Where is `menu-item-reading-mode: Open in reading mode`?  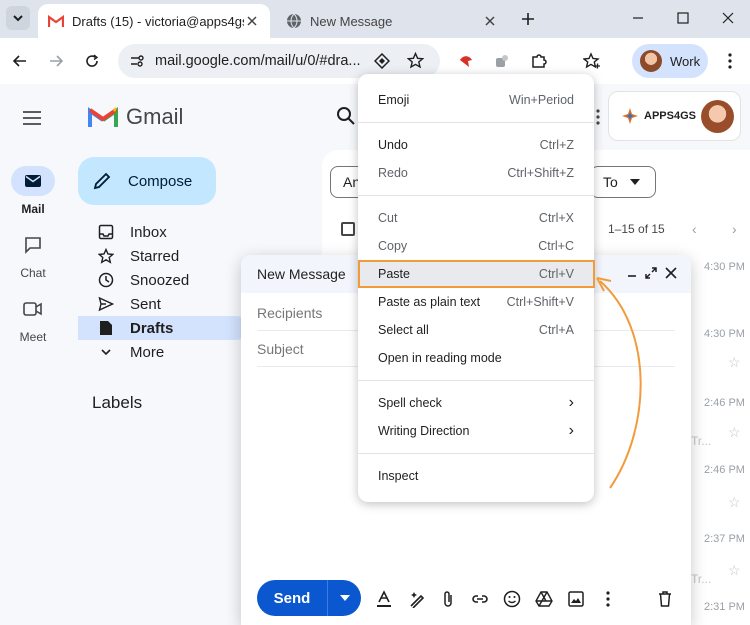 menu-item-reading-mode: Open in reading mode is located at coordinates (476, 358).